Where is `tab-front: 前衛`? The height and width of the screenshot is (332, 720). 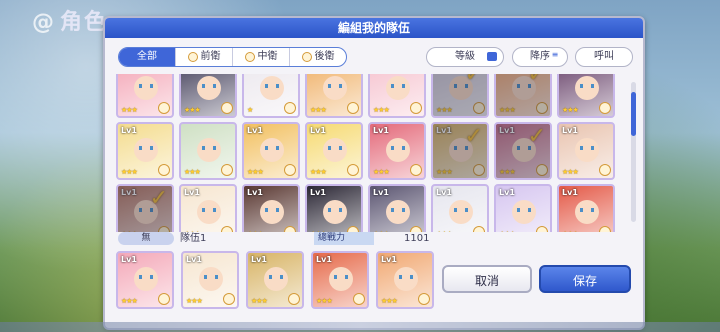
tab-front: 前衛 is located at coordinates (203, 57).